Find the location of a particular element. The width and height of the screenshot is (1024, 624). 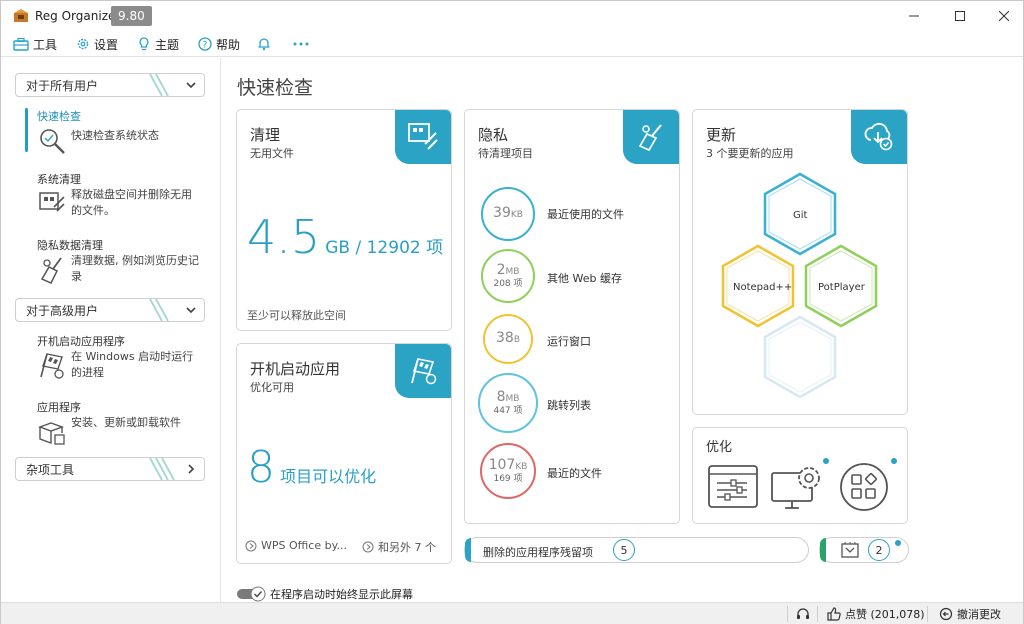

startup-subtitle: 优化可用 is located at coordinates (272, 387).